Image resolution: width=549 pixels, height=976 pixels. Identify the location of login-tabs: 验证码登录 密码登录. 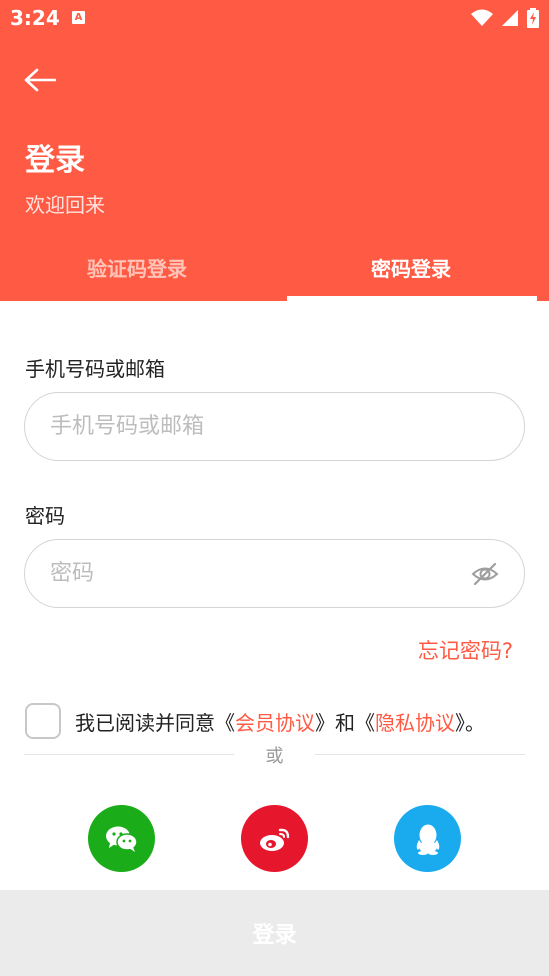
(274, 267).